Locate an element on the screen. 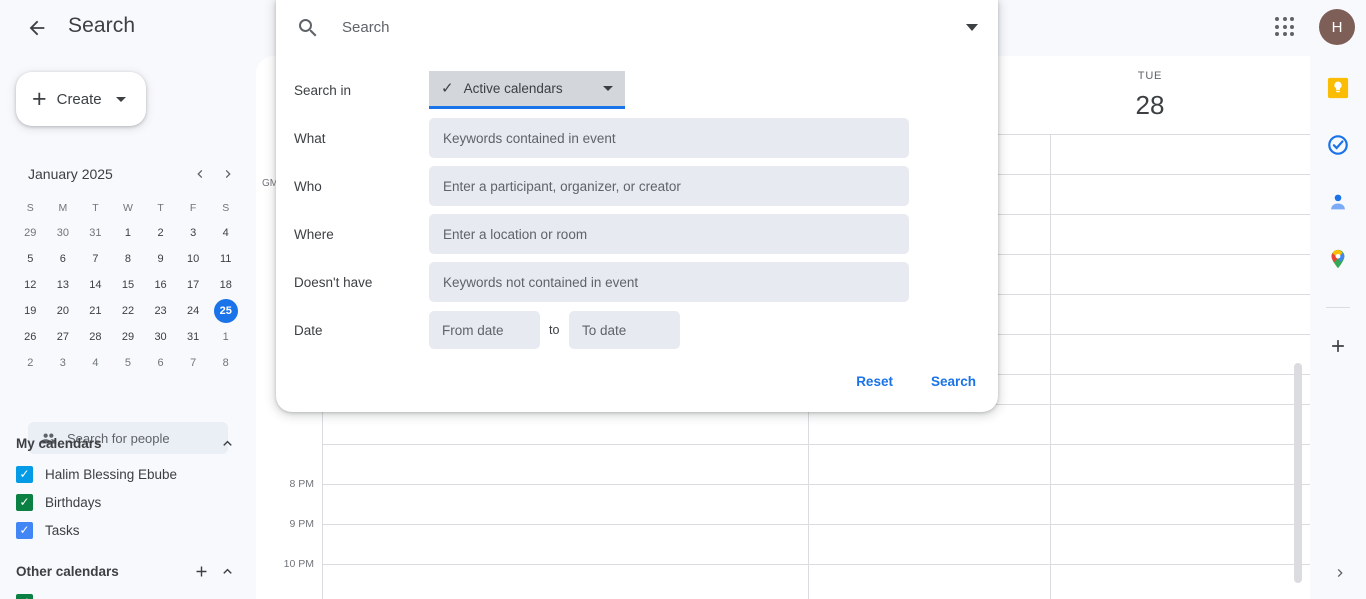  mini-calendar-day: 11 is located at coordinates (225, 259).